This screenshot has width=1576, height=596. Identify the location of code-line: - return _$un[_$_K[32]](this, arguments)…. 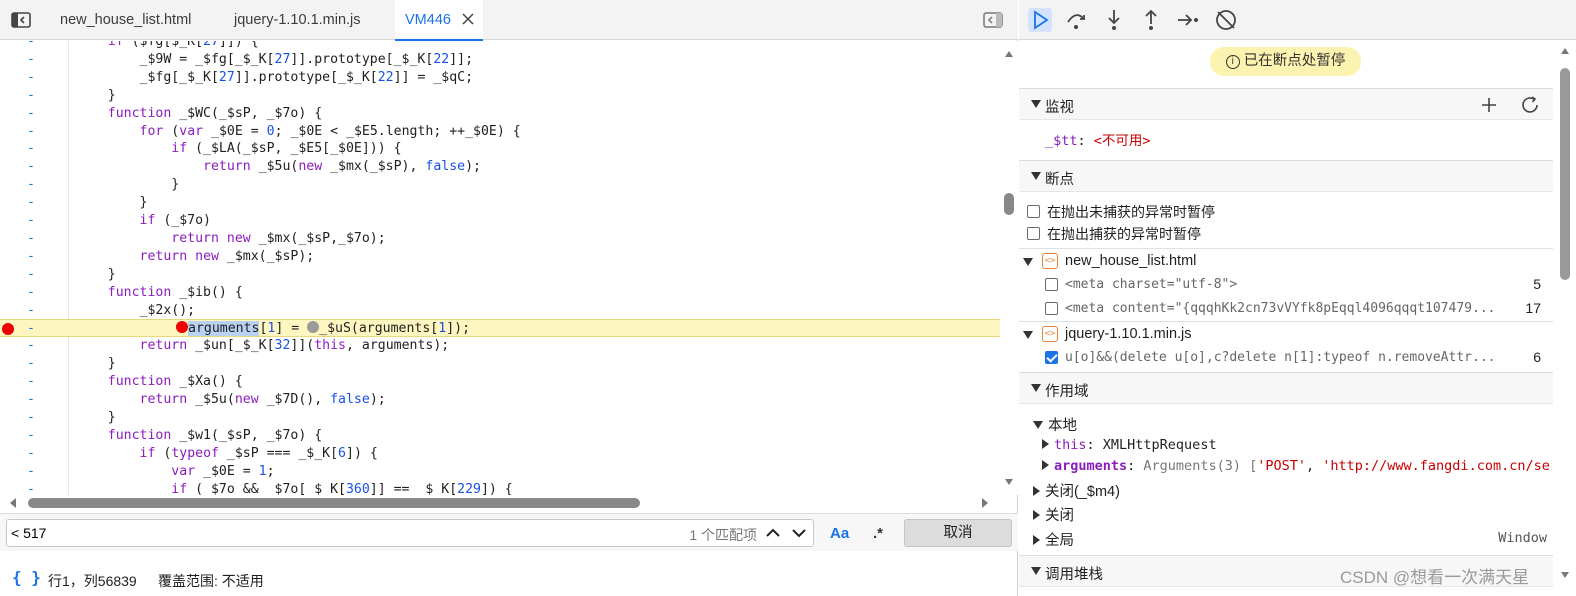
(500, 346).